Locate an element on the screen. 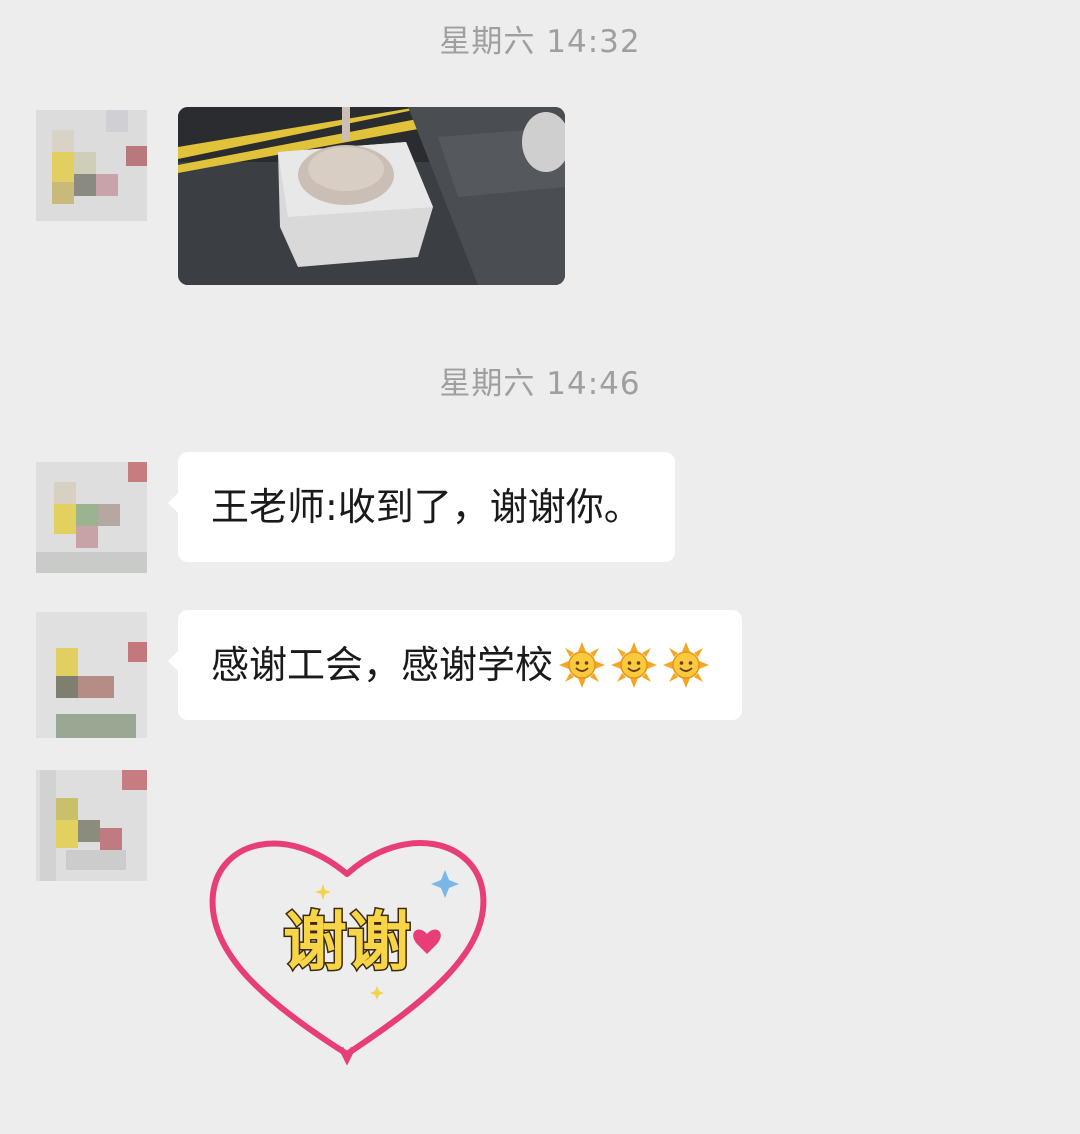 The image size is (1080, 1134). timestamp: 星期六 14:46 is located at coordinates (540, 384).